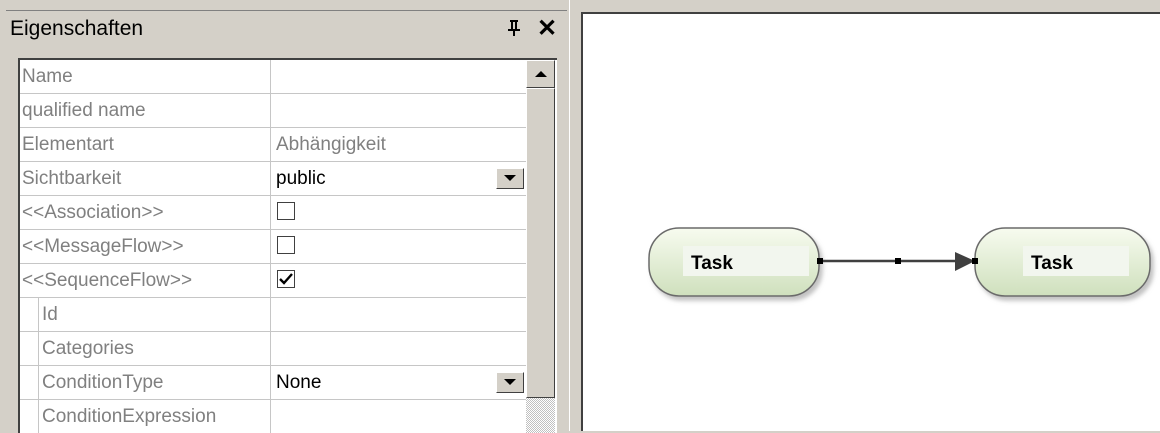 This screenshot has width=1160, height=433. I want to click on property-row-name: Name, so click(273, 77).